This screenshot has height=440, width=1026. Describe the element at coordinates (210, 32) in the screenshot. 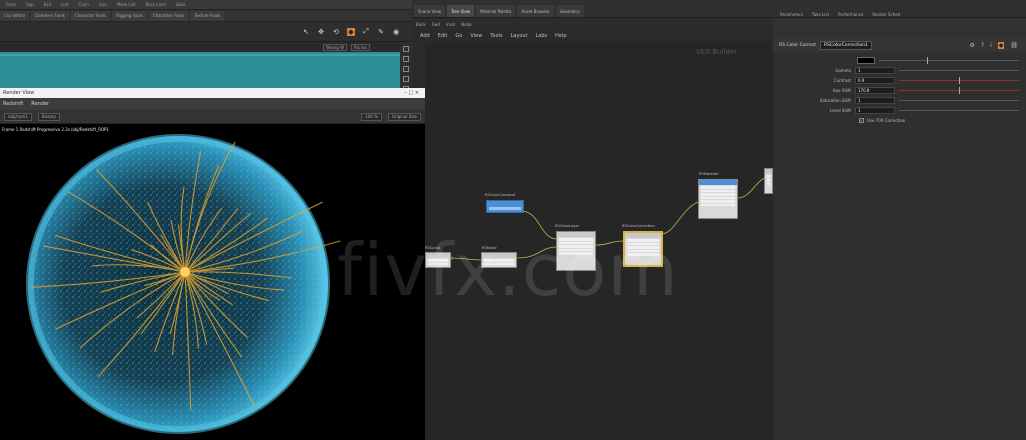

I see `viewport-tool-row: ↖ ✥ ⟲ ◆ ⤢ ✎ ◉` at that location.